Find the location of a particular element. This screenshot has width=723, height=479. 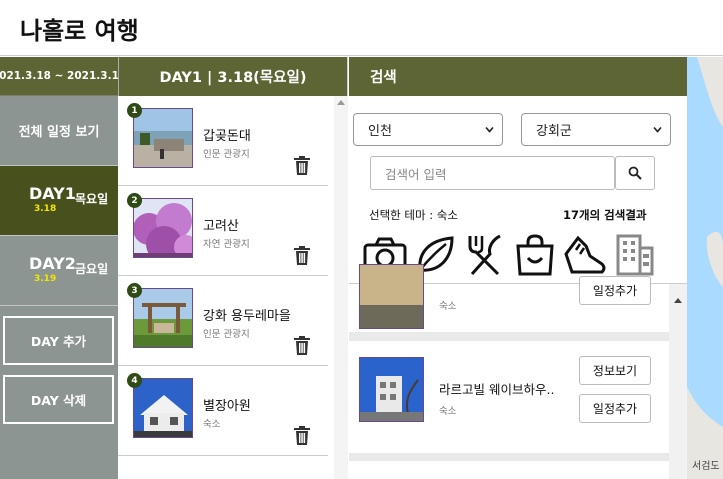

app-title: 나홀로 여행 is located at coordinates (79, 31).